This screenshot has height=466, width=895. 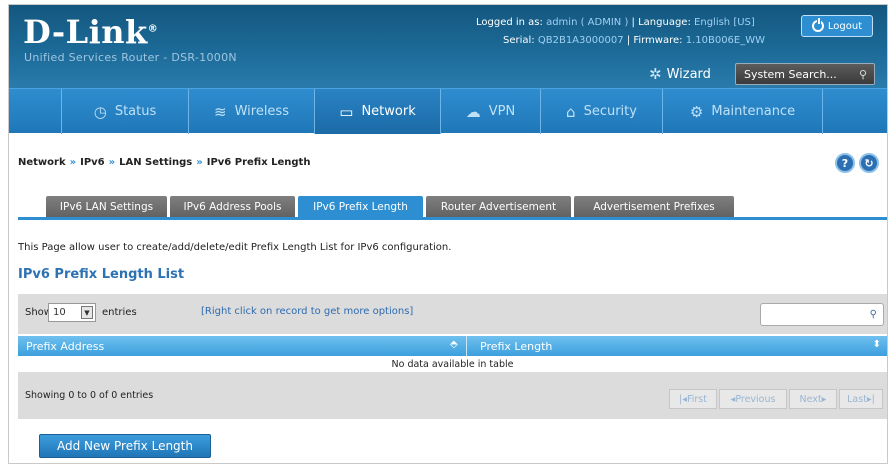 I want to click on nav-network: ▭ Network, so click(x=378, y=111).